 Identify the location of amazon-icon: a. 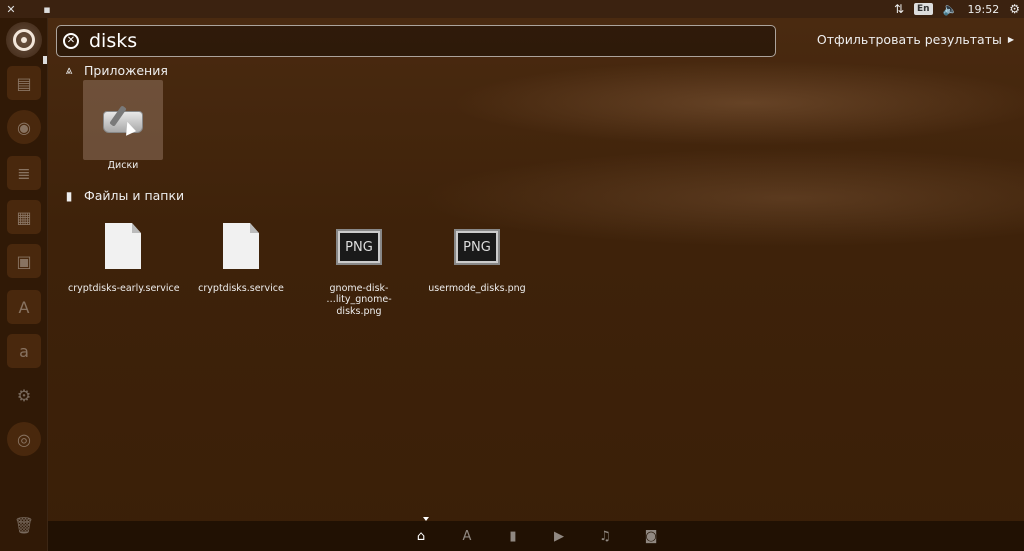
(24, 351).